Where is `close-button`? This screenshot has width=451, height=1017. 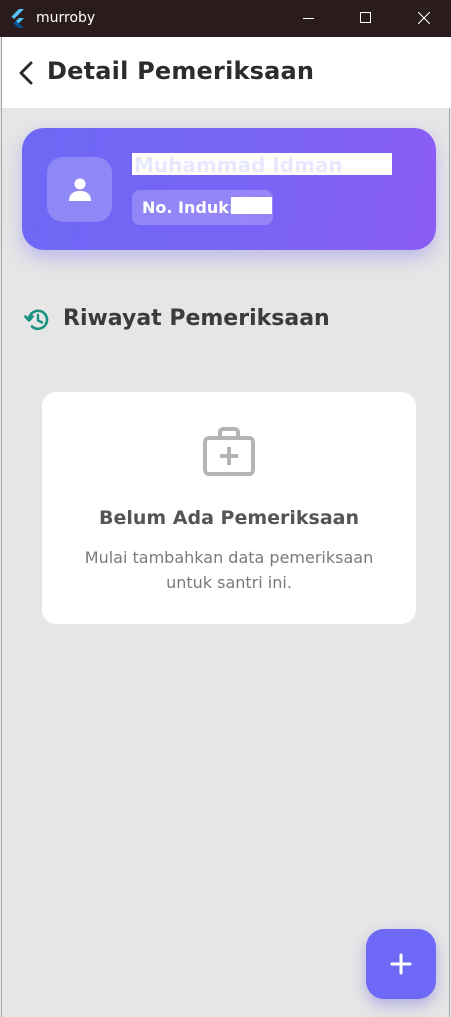 close-button is located at coordinates (424, 18).